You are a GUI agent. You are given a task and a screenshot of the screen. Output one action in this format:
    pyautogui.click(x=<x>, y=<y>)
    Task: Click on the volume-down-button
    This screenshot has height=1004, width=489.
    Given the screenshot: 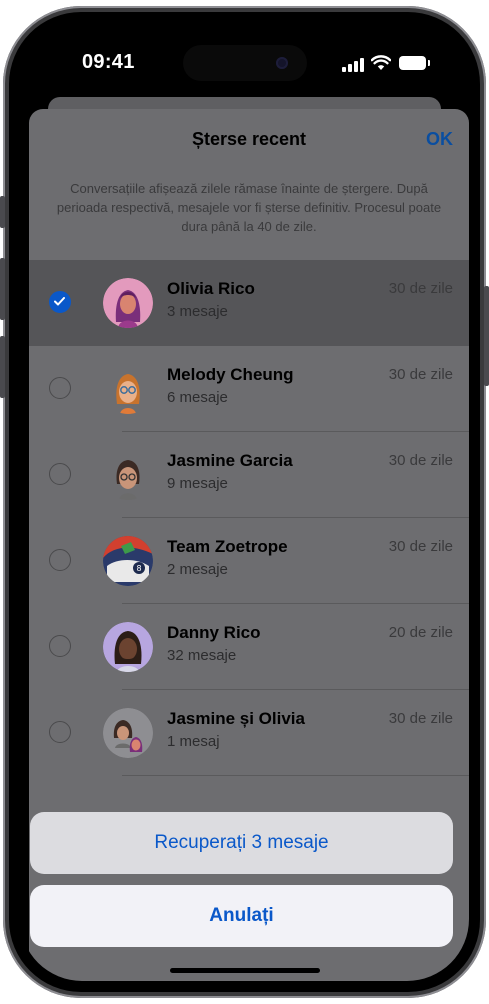 What is the action you would take?
    pyautogui.click(x=2, y=367)
    